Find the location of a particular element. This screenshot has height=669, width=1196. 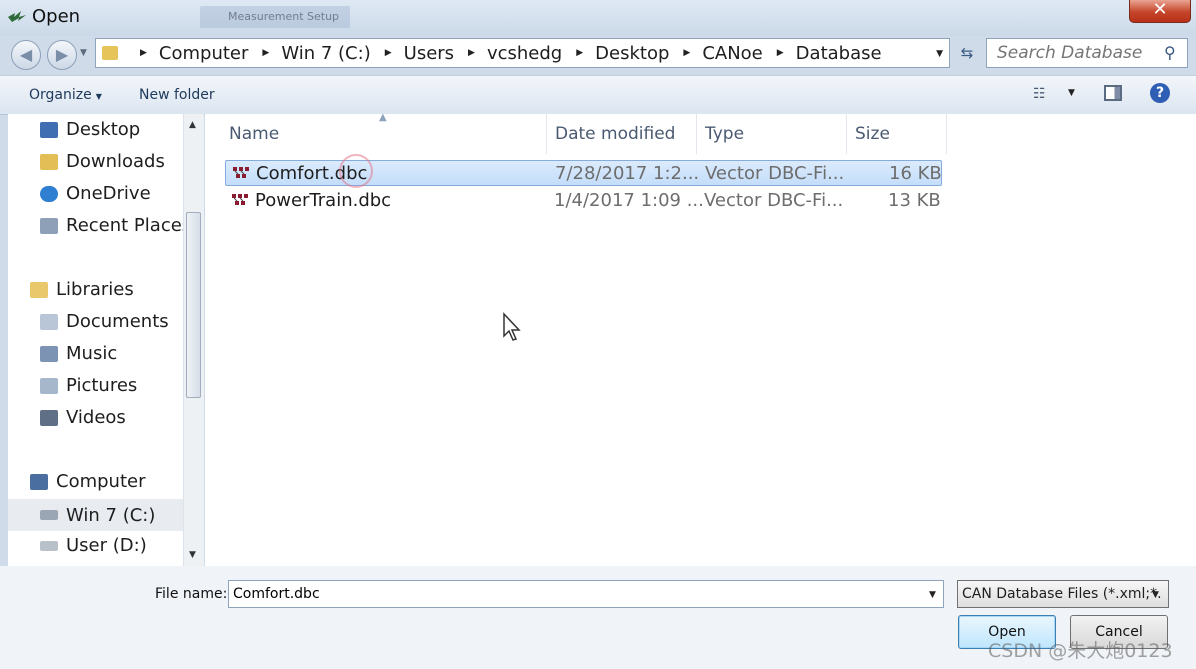

title-bar: Open Measurement Setup ✕ is located at coordinates (598, 18).